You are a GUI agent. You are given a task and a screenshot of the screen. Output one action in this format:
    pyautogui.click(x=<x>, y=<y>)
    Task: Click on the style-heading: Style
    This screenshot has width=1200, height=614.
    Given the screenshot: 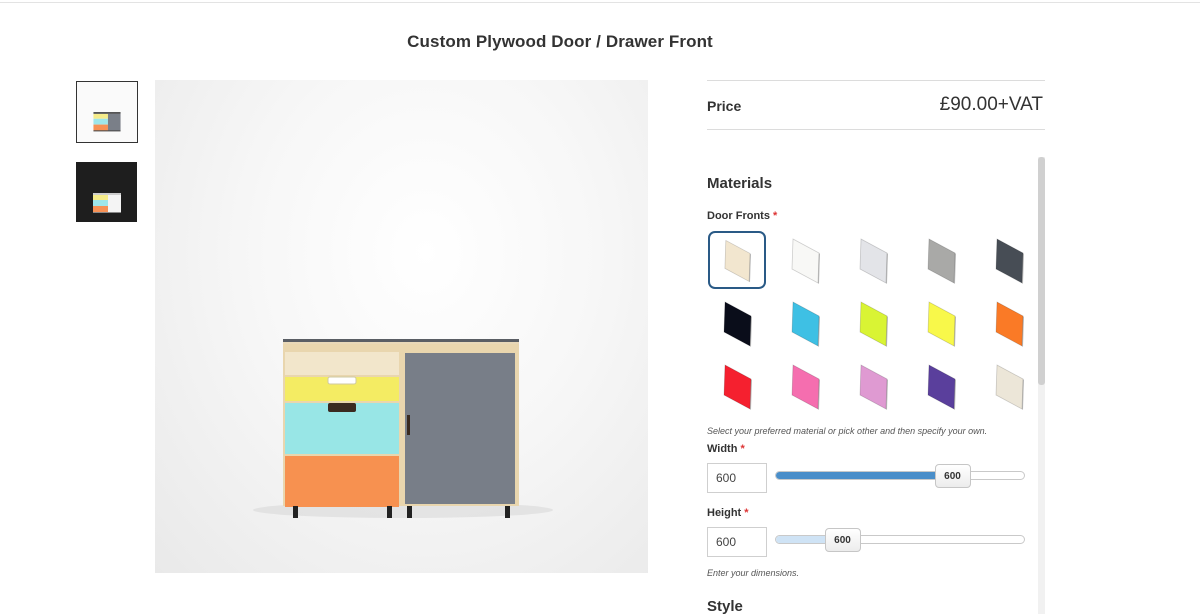 What is the action you would take?
    pyautogui.click(x=725, y=606)
    